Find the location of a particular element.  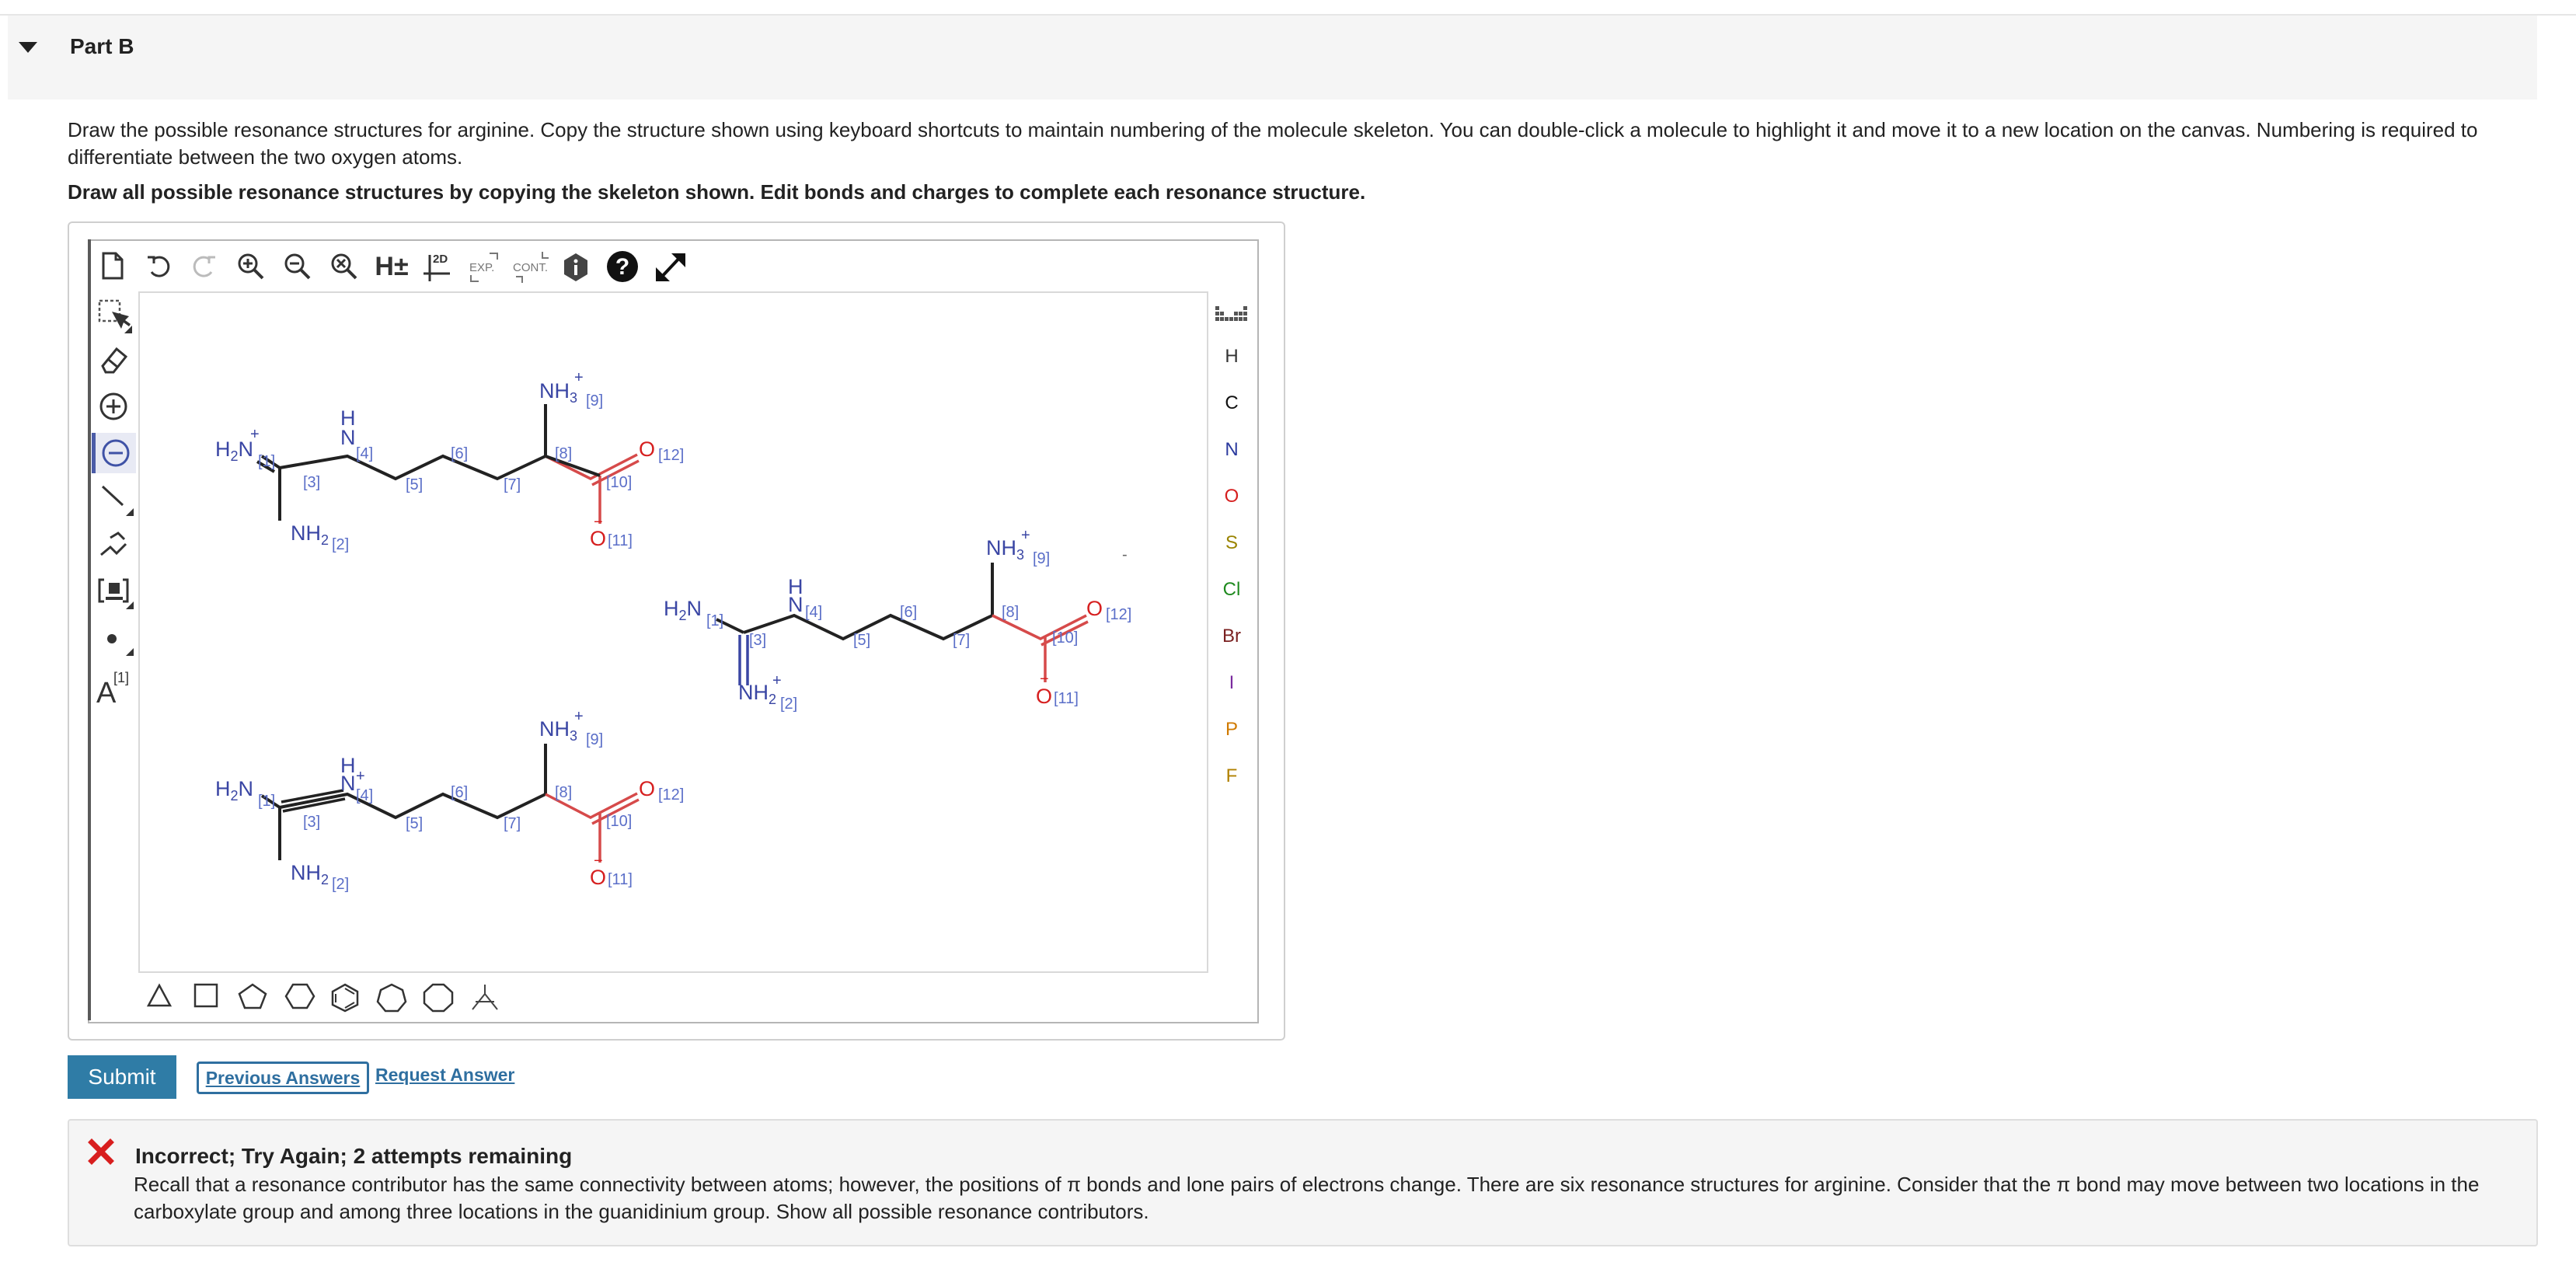

part-title: Part B is located at coordinates (102, 46).